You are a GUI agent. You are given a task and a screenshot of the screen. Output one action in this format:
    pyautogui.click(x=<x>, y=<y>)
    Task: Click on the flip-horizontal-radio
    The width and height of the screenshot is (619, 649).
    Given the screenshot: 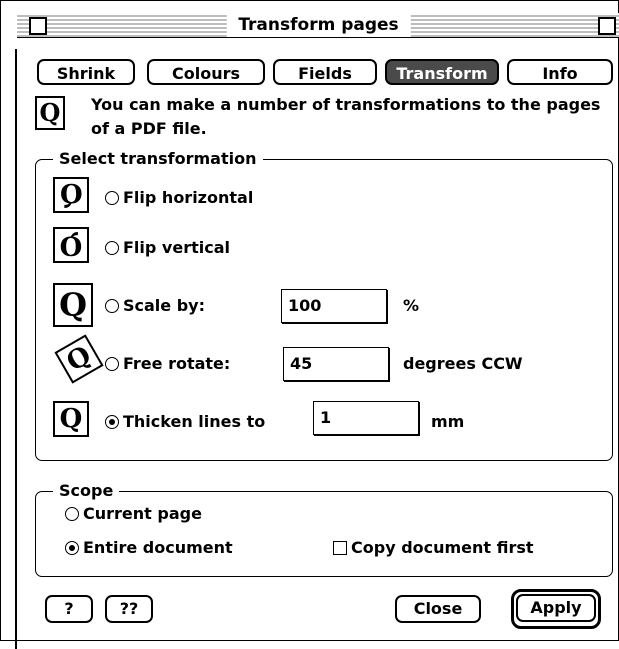 What is the action you would take?
    pyautogui.click(x=112, y=198)
    